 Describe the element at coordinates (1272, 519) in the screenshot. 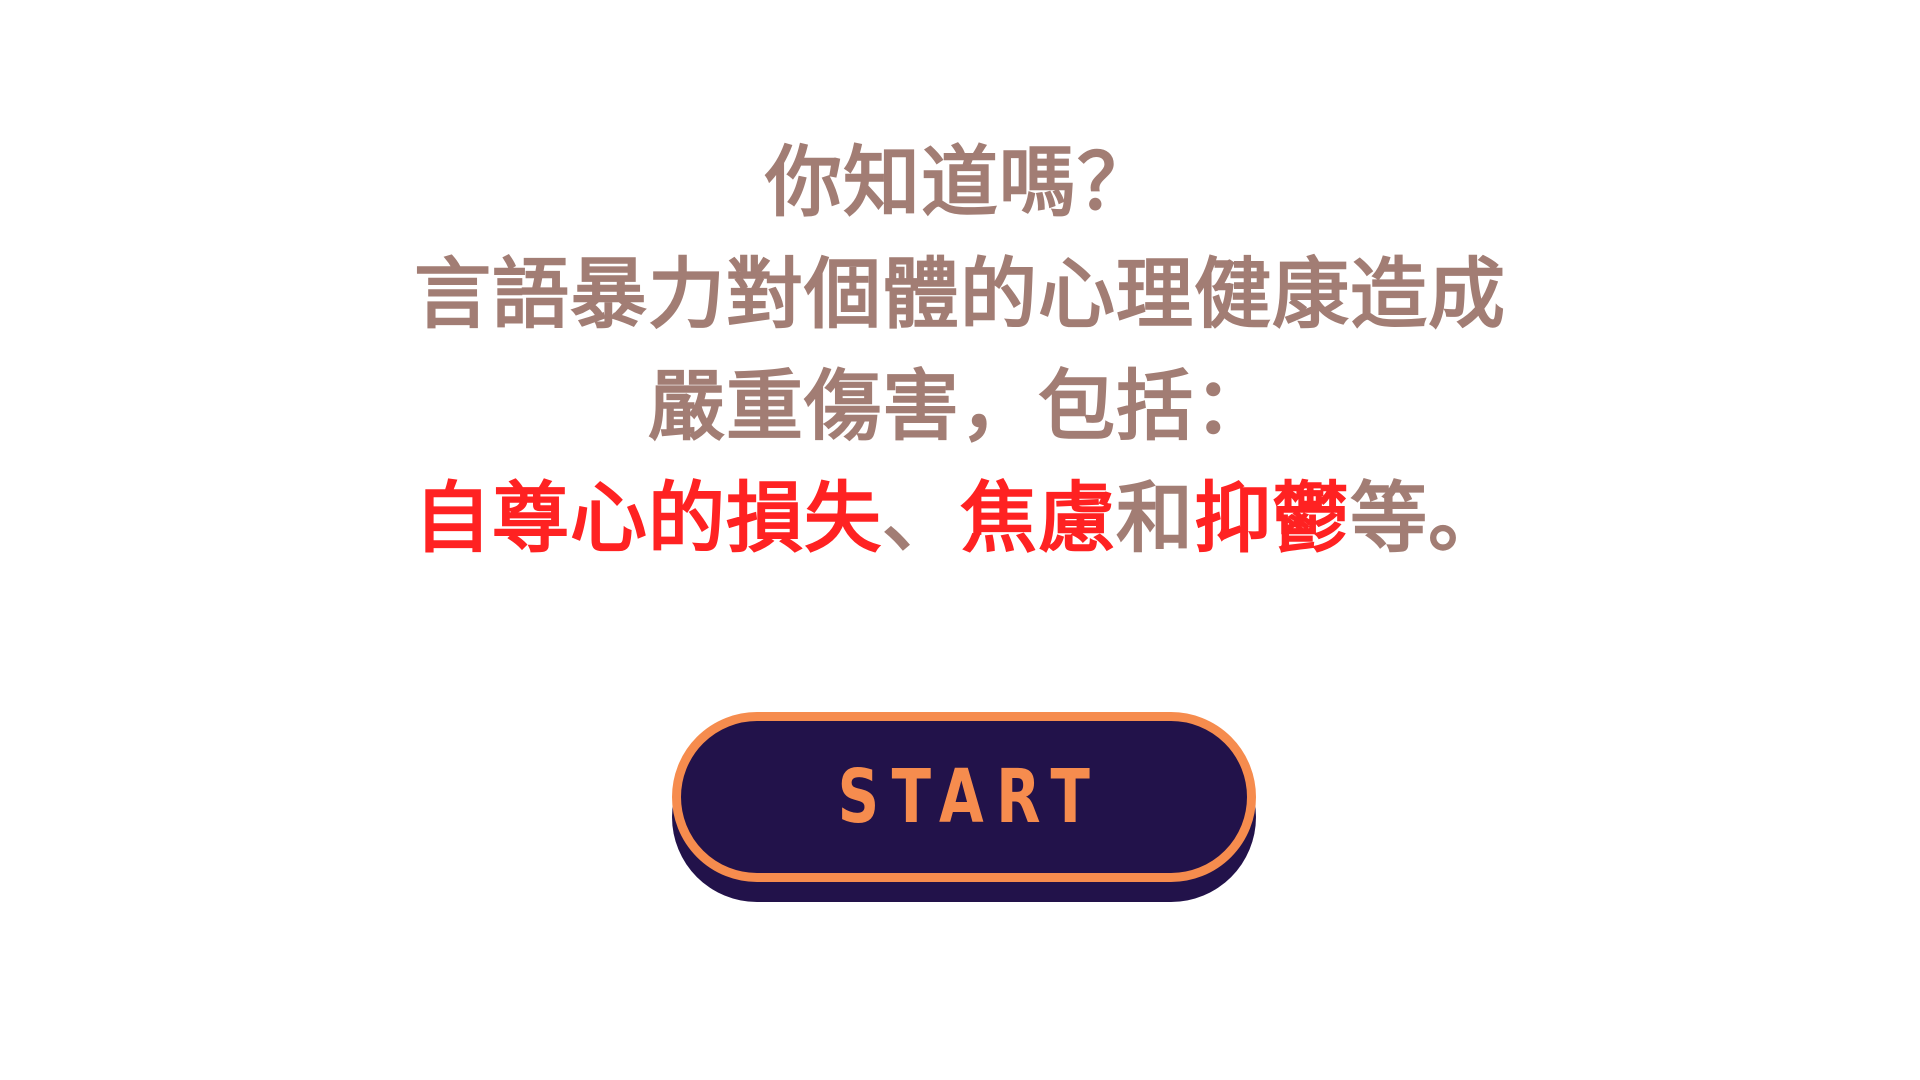

I see `highlight-depression: 抑鬱` at that location.